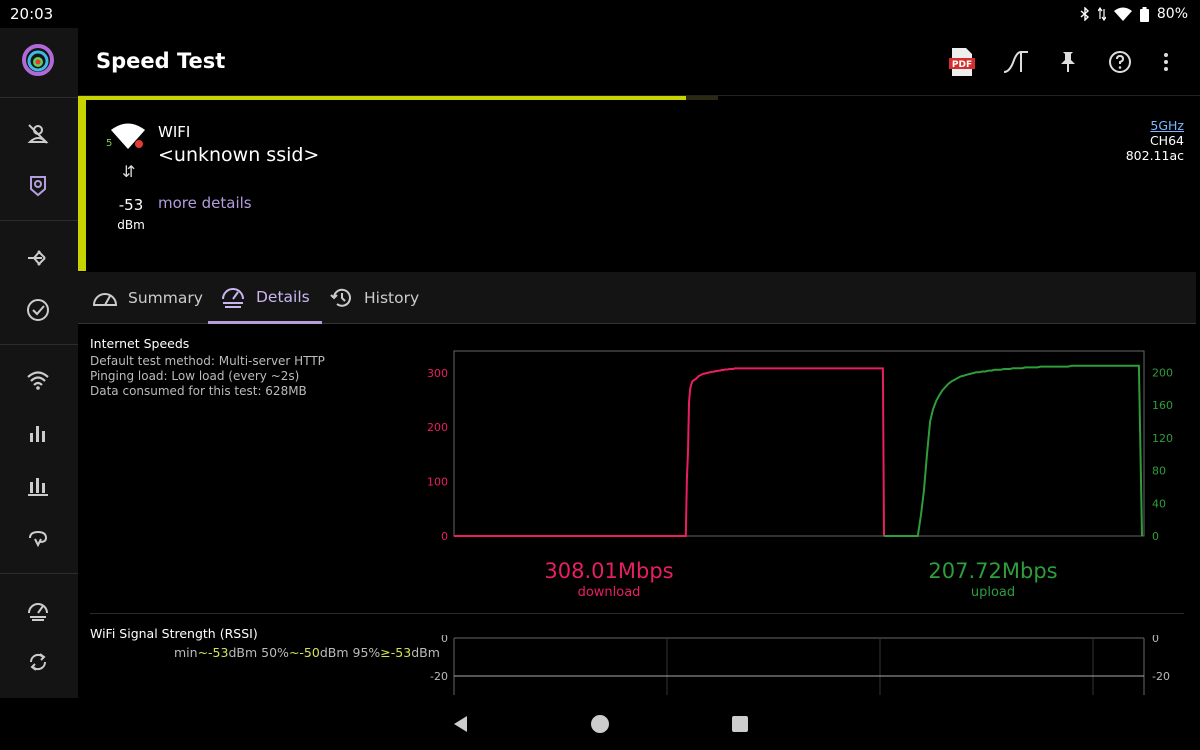 This screenshot has height=750, width=1200. I want to click on transfer-arrows-icon: ⇵, so click(129, 171).